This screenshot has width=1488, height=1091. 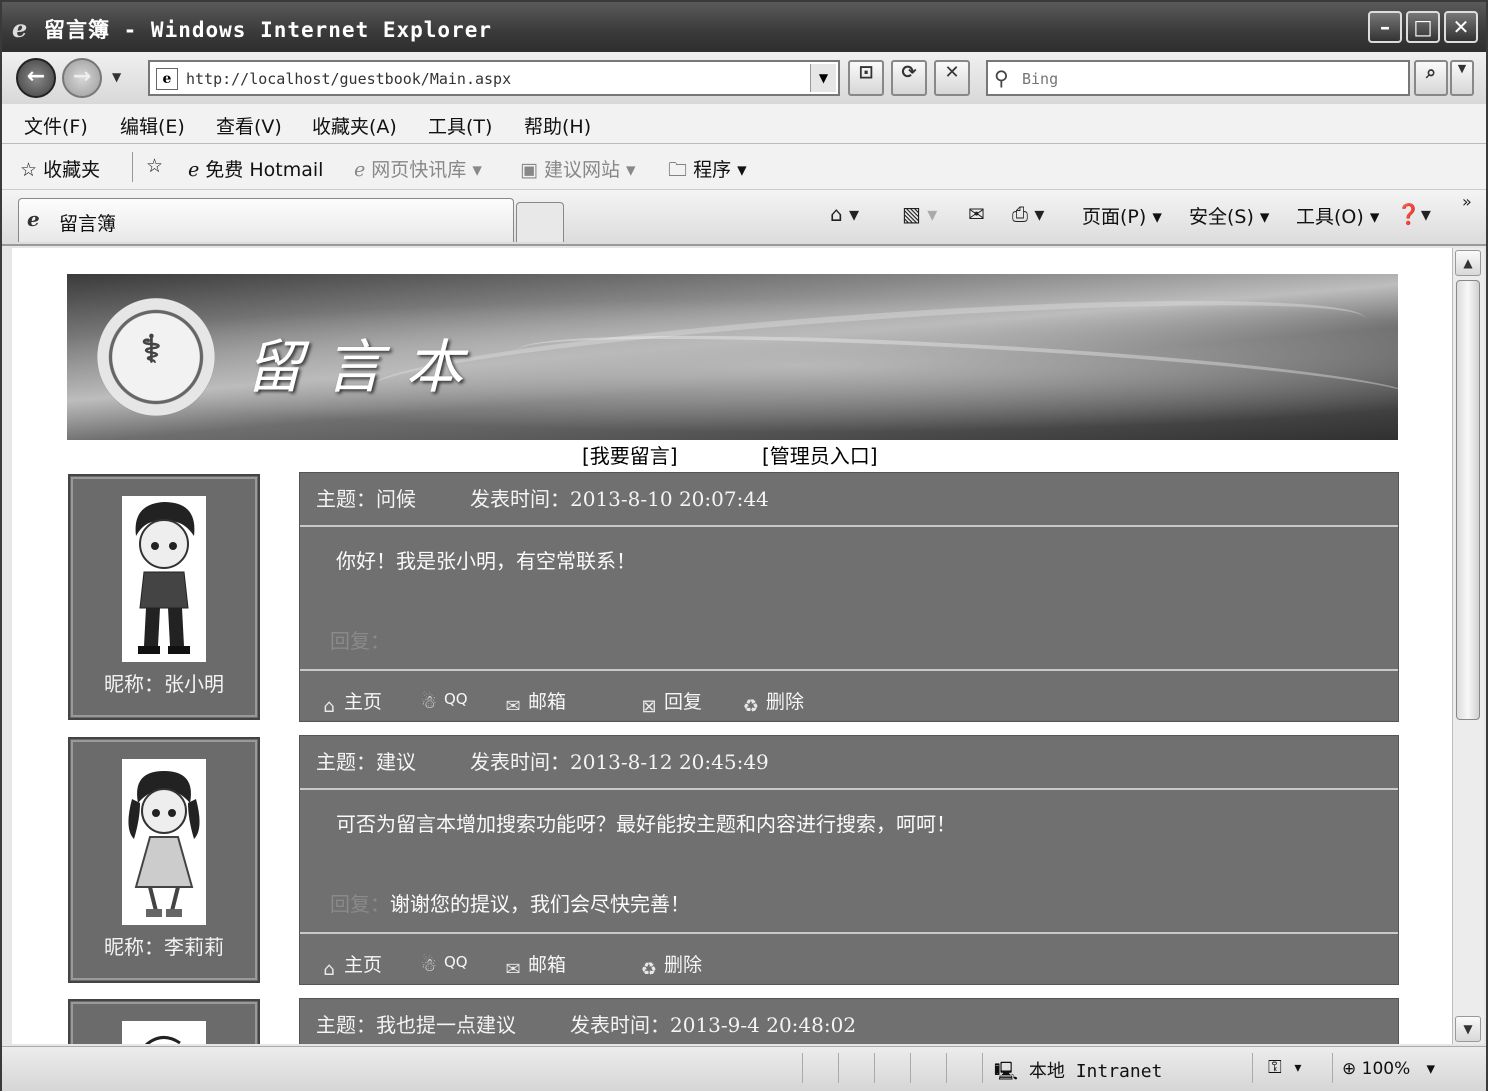 I want to click on print-icon: ⎙ ▾, so click(x=1028, y=214).